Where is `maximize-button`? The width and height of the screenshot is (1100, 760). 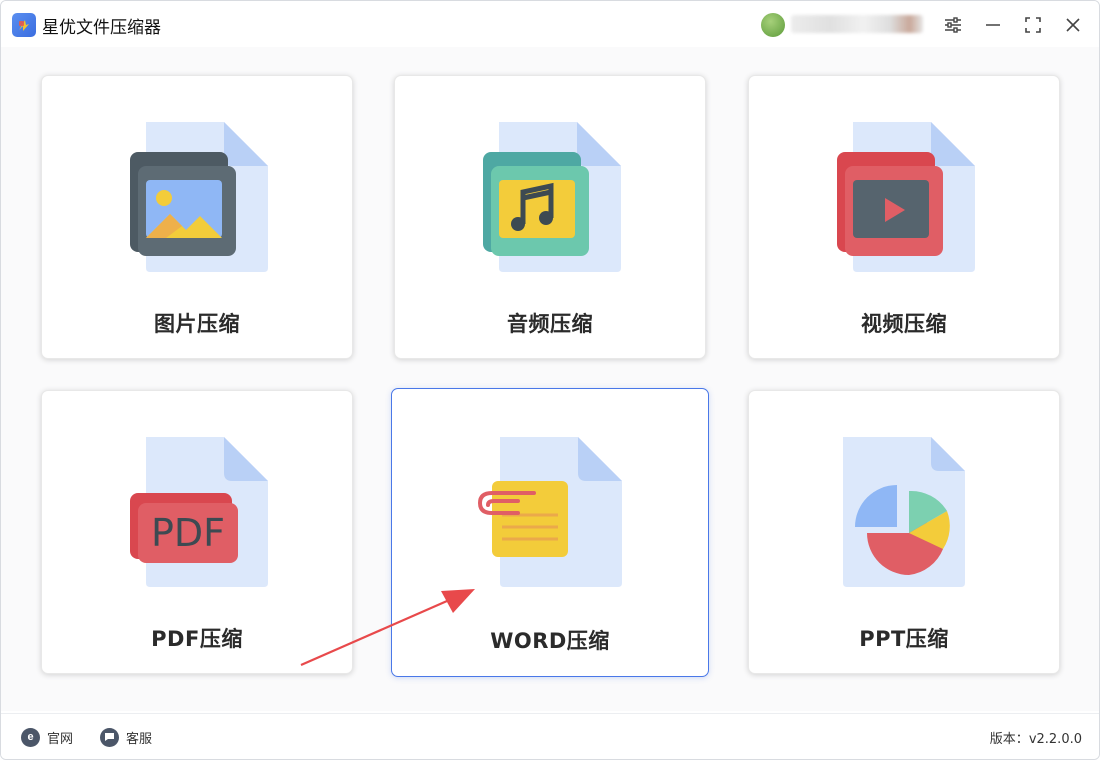
maximize-button is located at coordinates (1033, 25).